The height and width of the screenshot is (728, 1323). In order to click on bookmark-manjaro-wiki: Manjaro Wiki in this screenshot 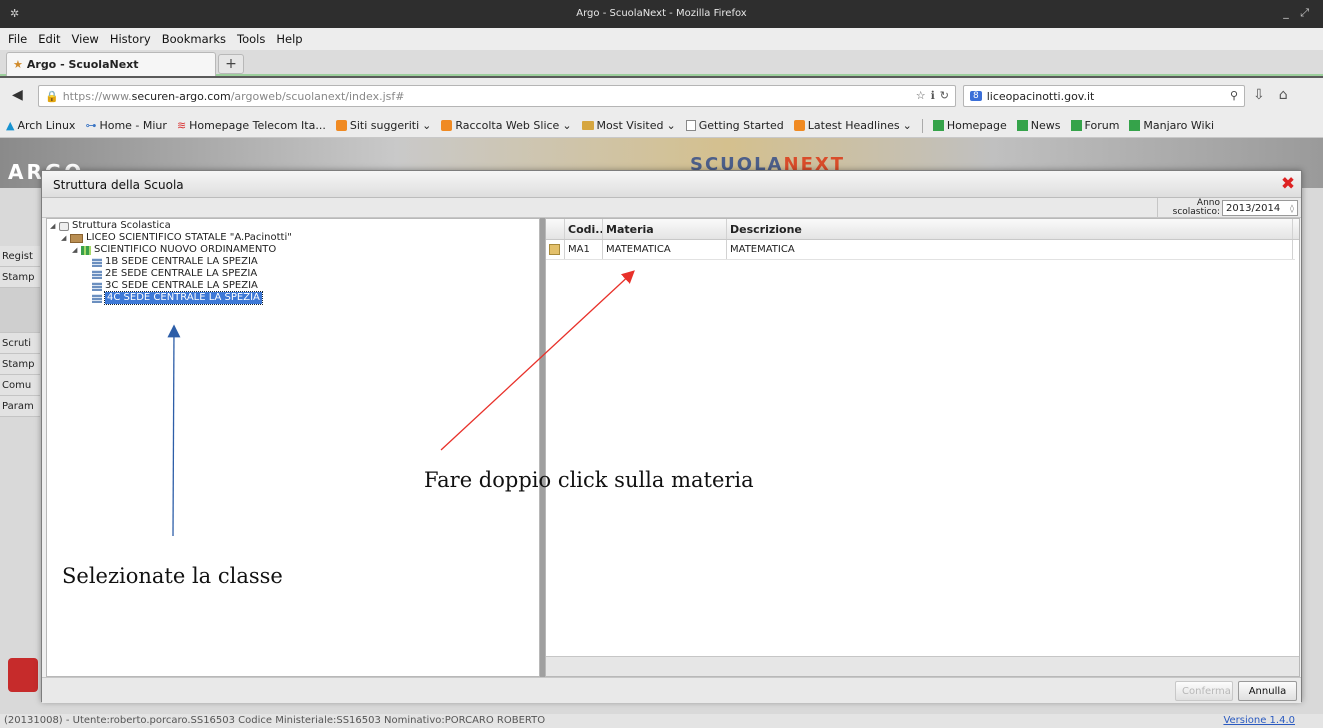, I will do `click(1171, 125)`.